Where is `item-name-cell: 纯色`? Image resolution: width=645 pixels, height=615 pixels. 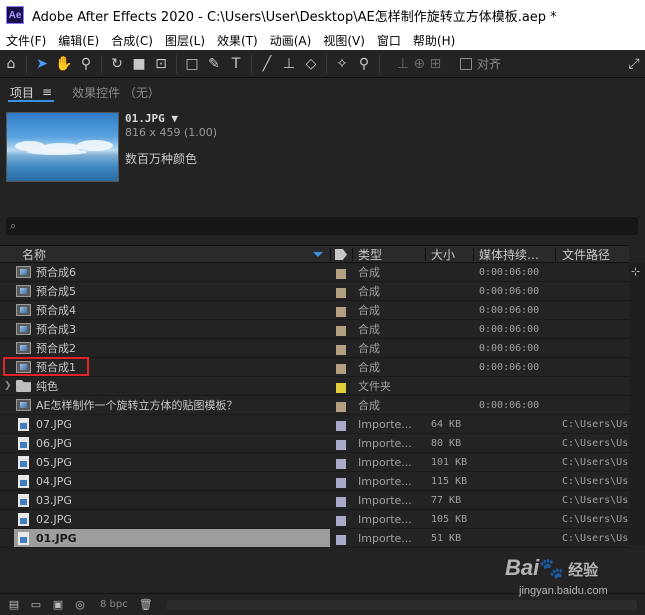
item-name-cell: 纯色 is located at coordinates (172, 386).